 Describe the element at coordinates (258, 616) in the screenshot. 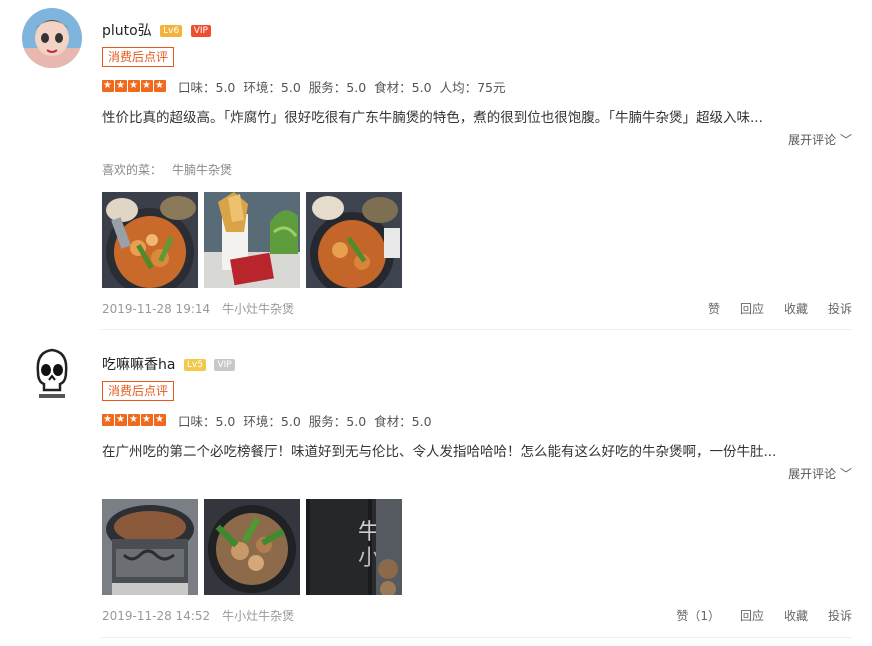

I see `shop-link: 牛小灶牛杂煲` at that location.